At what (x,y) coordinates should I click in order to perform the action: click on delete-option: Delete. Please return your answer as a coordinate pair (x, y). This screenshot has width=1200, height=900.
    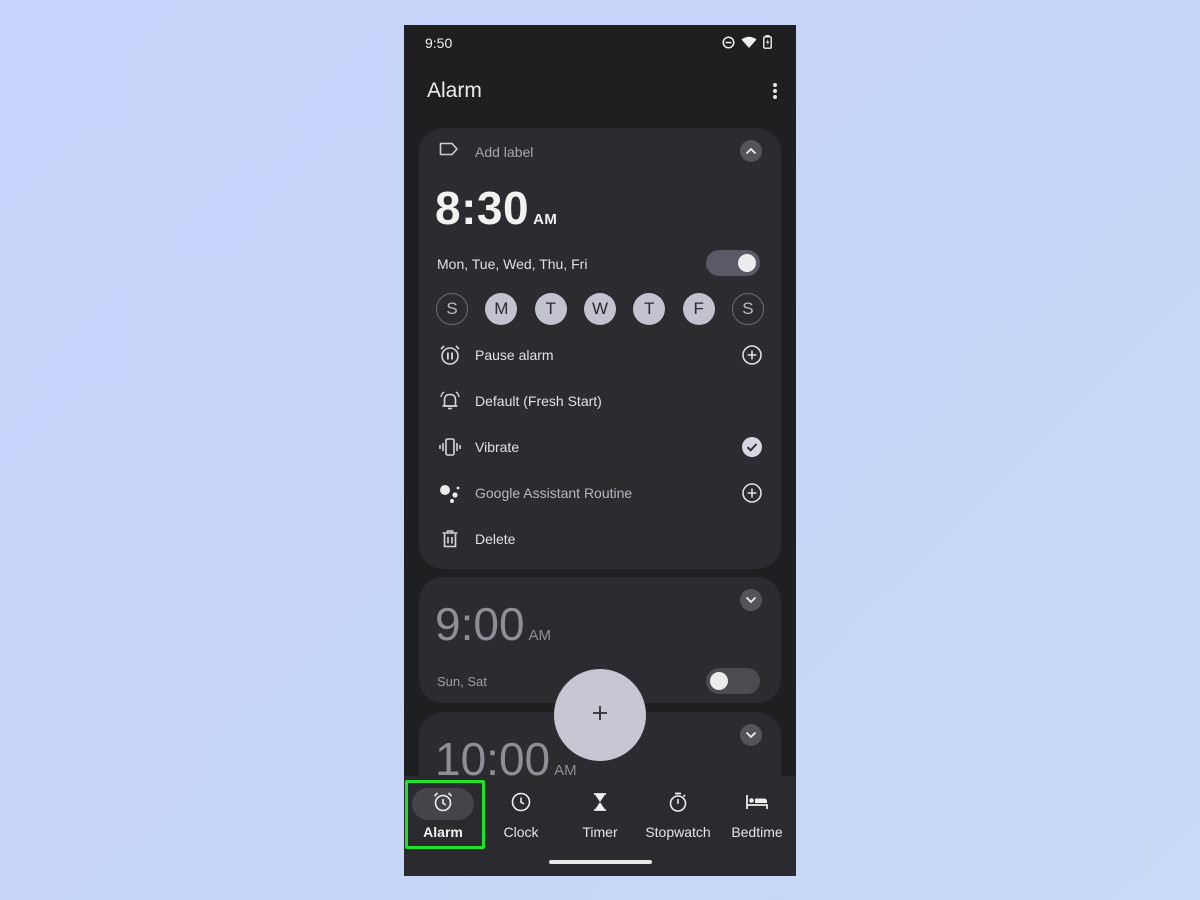
    Looking at the image, I should click on (600, 539).